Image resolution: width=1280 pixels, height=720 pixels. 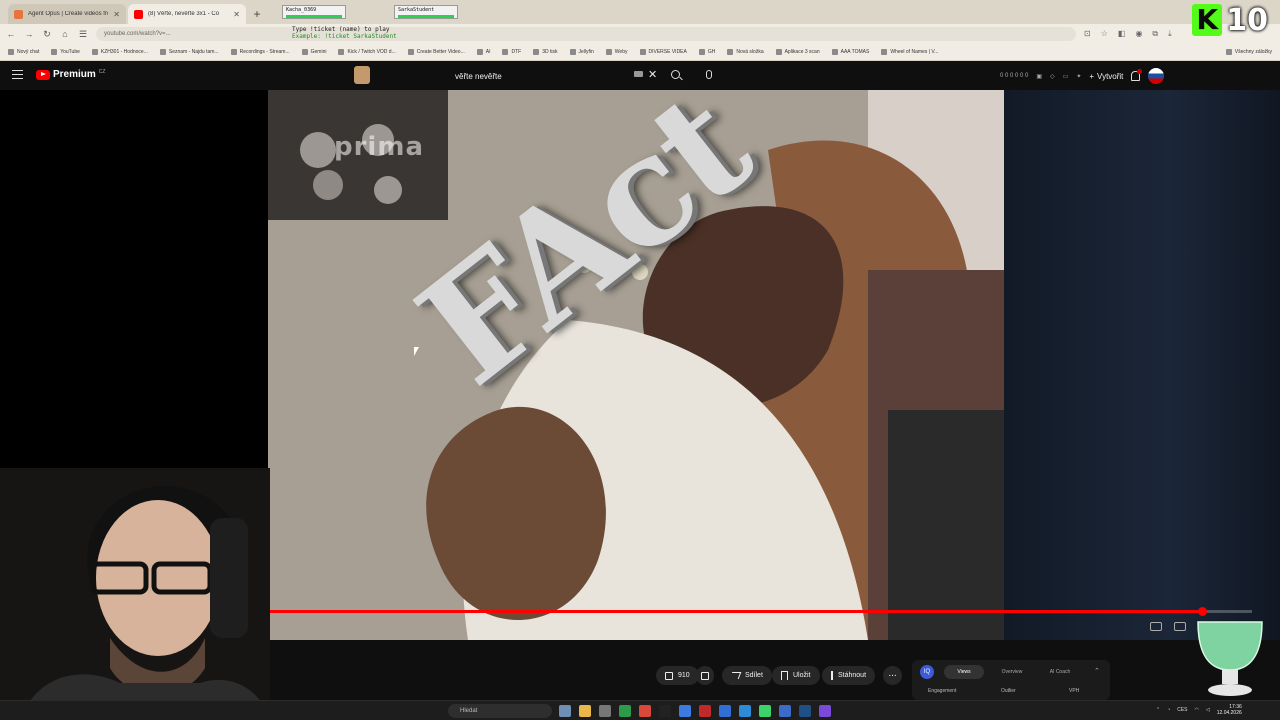 I want to click on xbox-icon, so click(x=625, y=711).